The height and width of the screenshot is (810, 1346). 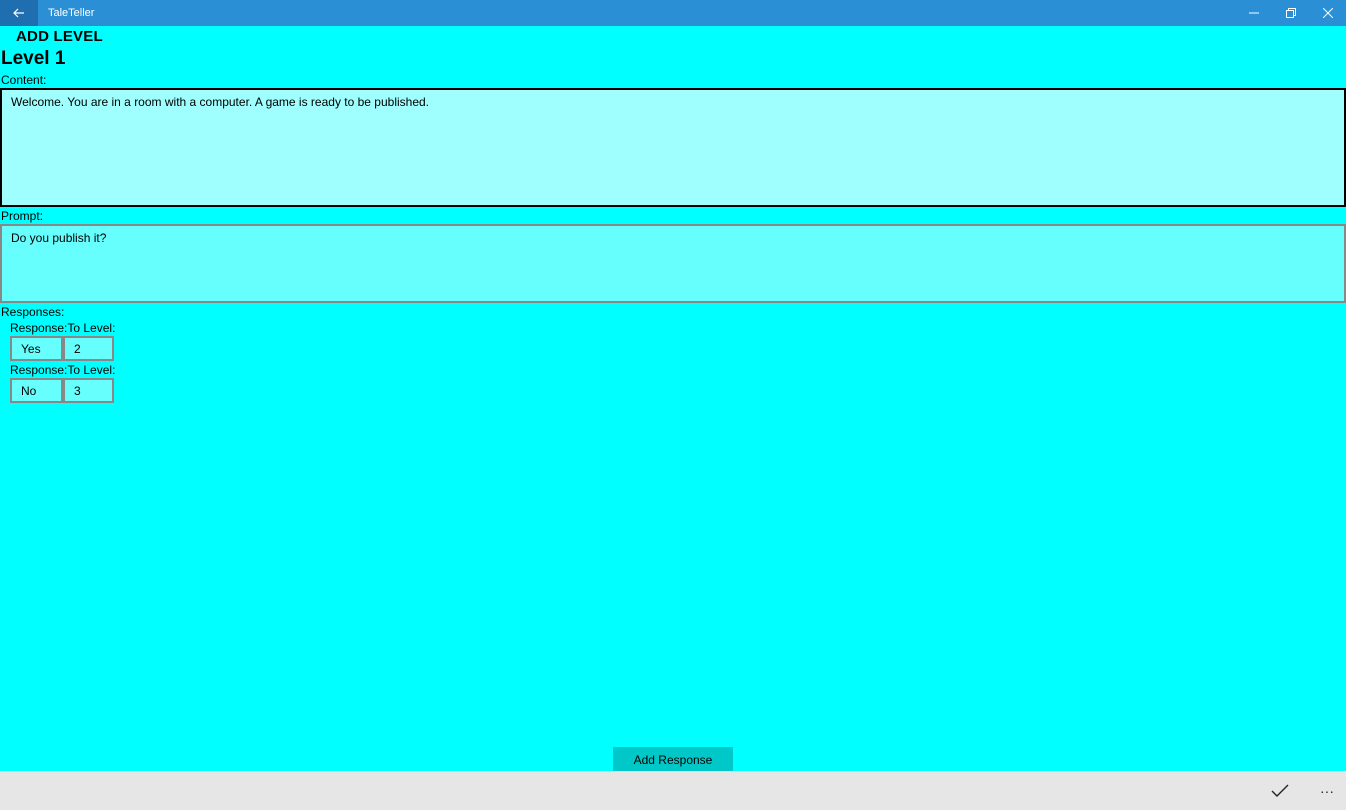 I want to click on title-bar: TaleTeller, so click(x=673, y=13).